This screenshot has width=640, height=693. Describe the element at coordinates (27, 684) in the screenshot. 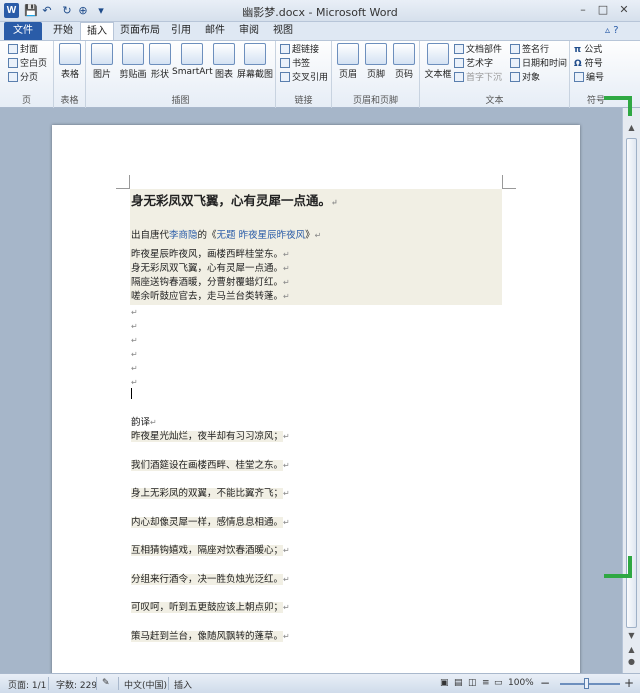

I see `page-count: 页面: 1/1` at that location.